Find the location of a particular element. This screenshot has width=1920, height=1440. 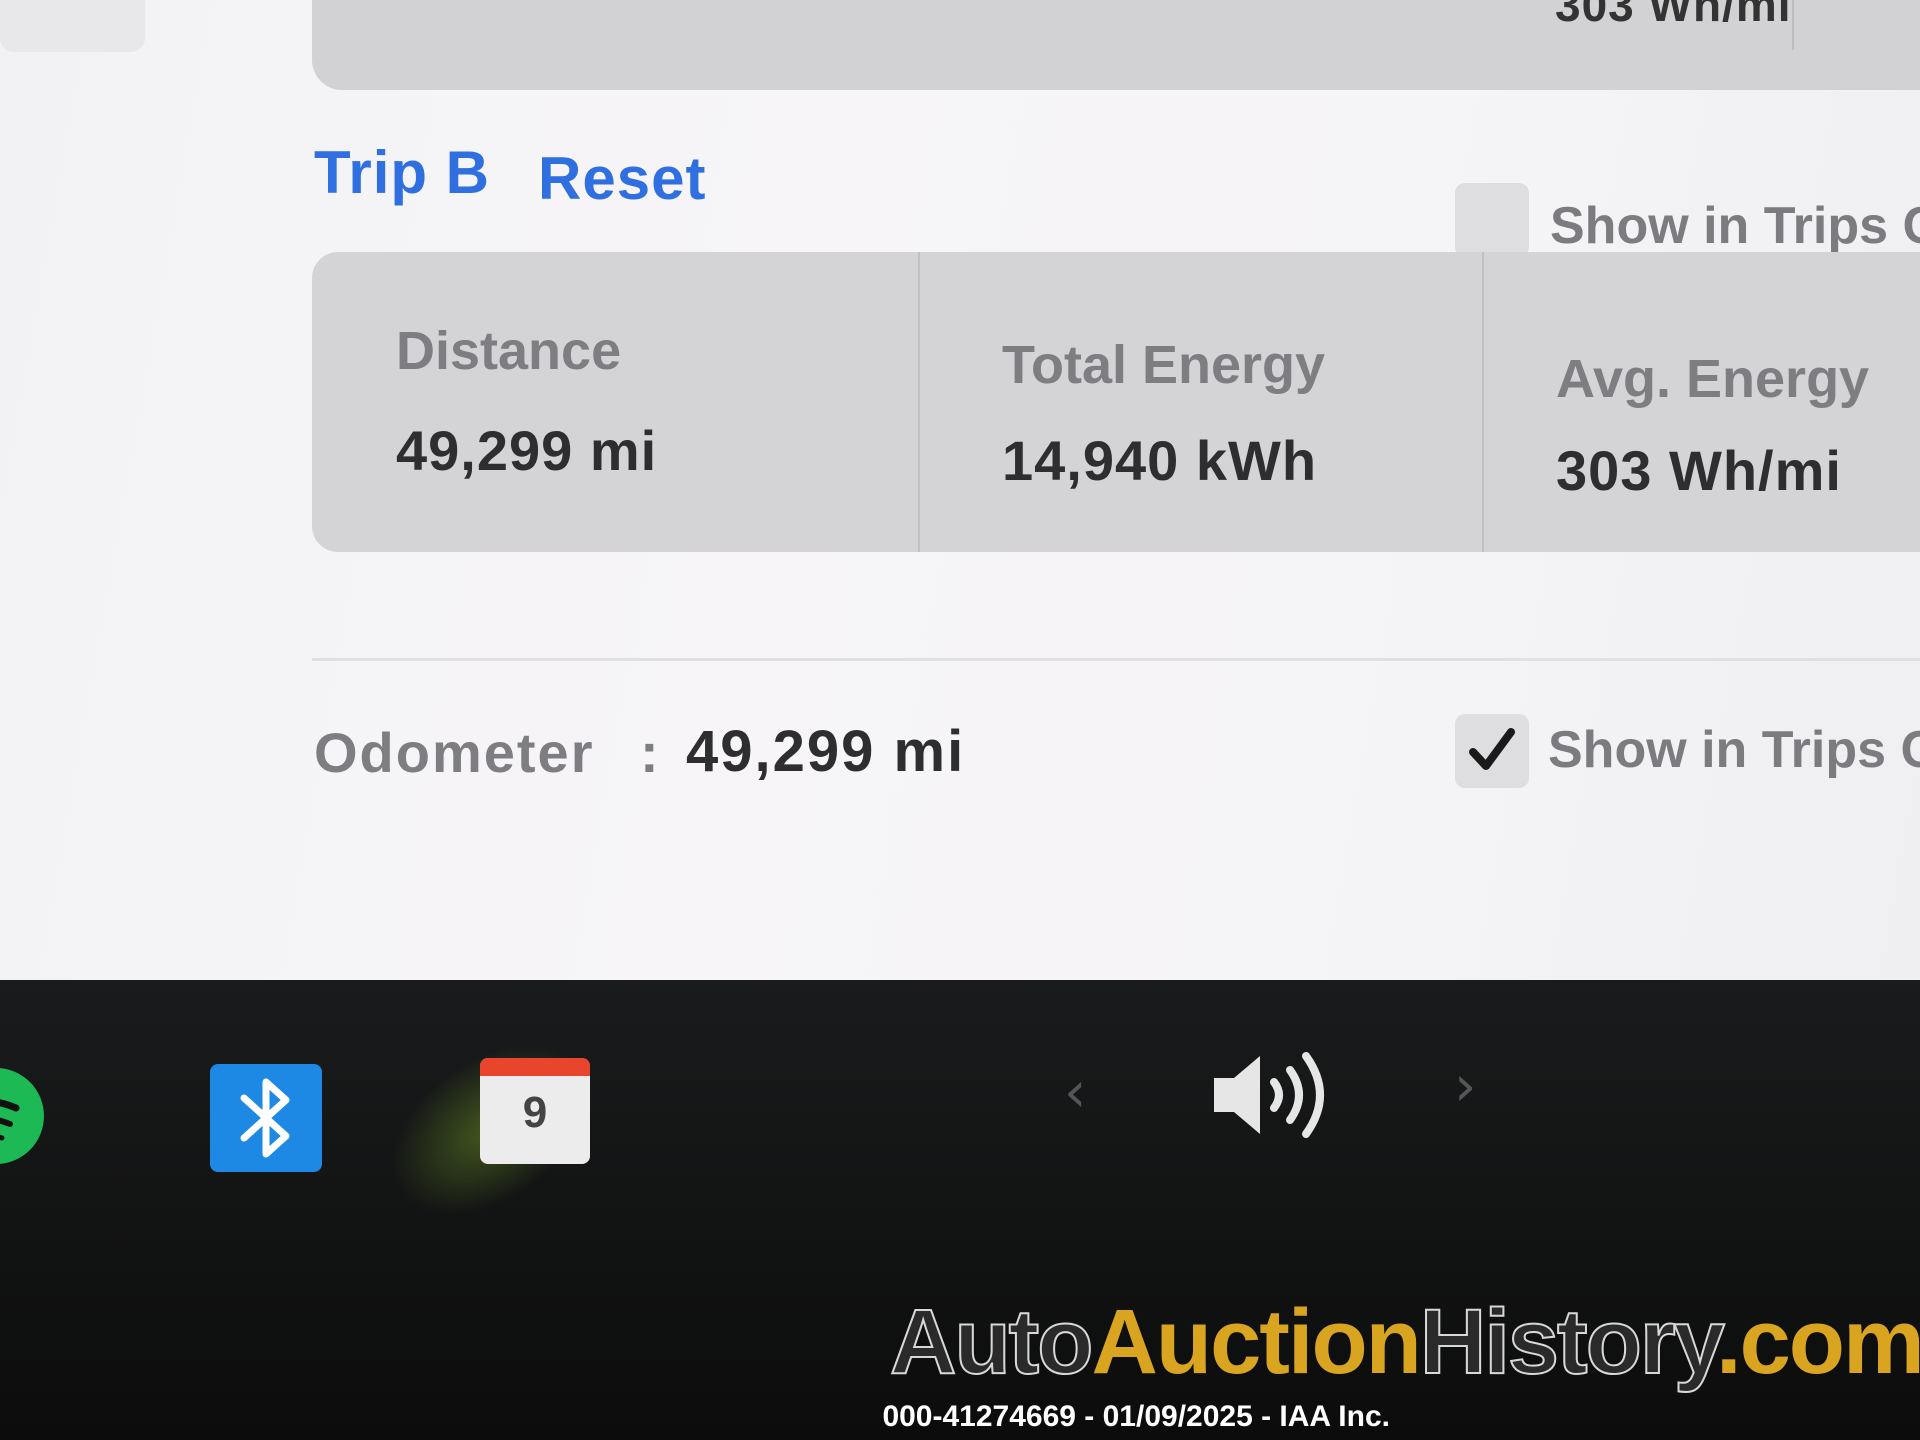

watermark-part: History is located at coordinates (1569, 1342).